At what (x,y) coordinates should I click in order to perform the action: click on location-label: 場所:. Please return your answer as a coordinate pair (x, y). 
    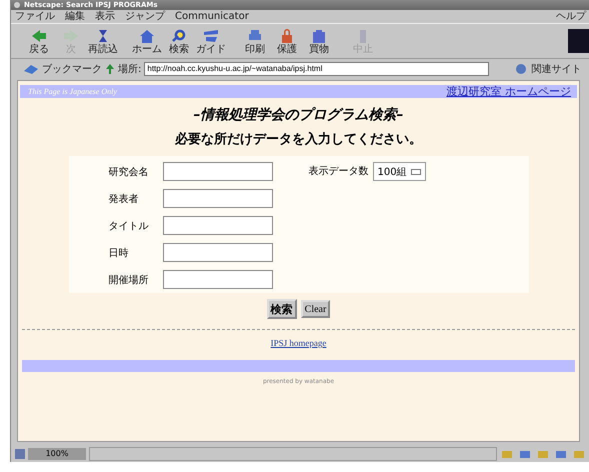
    Looking at the image, I should click on (130, 69).